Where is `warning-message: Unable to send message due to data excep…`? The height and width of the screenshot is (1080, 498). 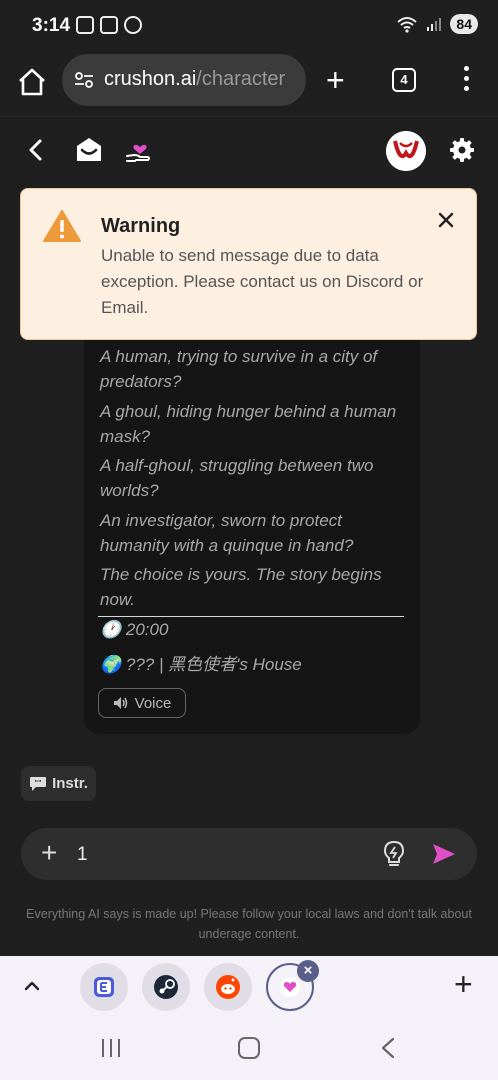
warning-message: Unable to send message due to data excep… is located at coordinates (262, 281).